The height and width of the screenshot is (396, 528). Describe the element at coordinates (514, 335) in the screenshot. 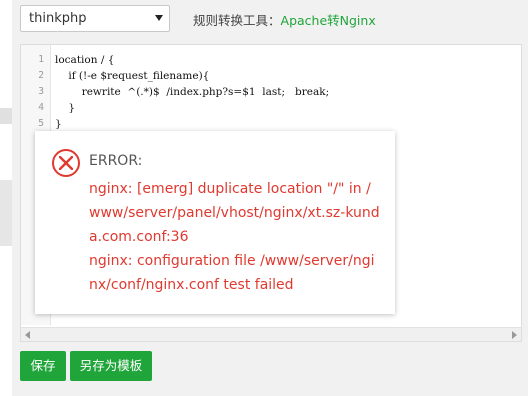

I see `arrow-right-icon` at that location.